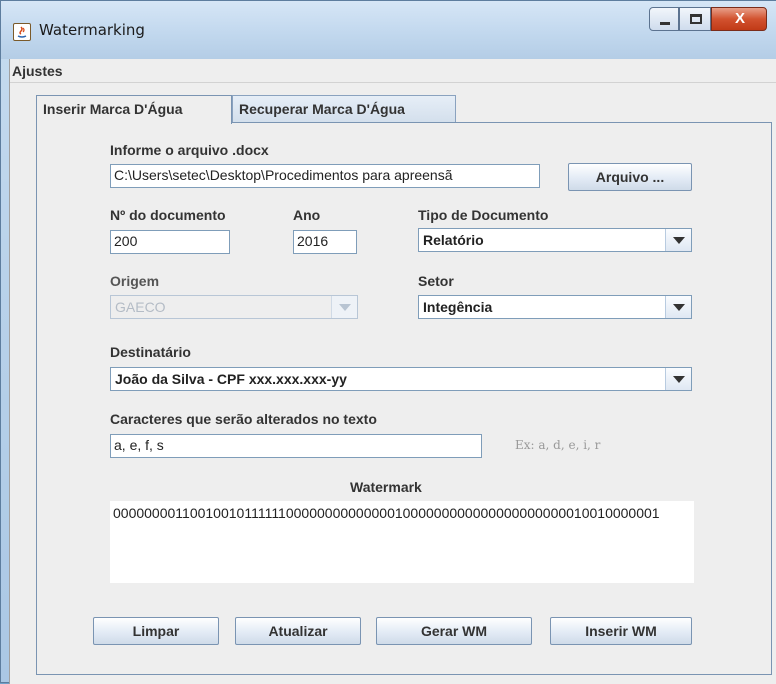 This screenshot has height=684, width=776. I want to click on clear-button: Limpar, so click(156, 631).